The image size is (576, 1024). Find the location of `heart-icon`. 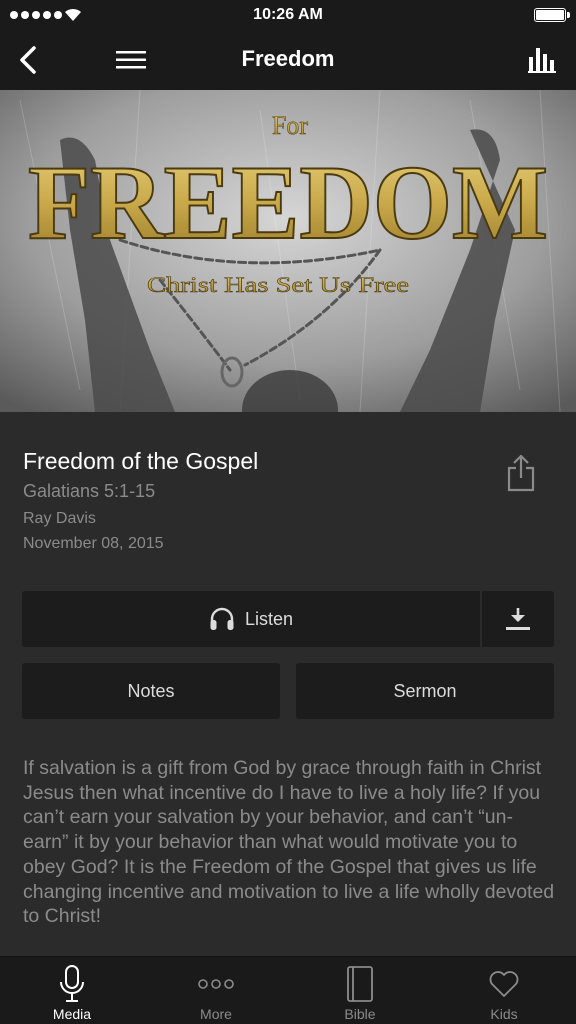

heart-icon is located at coordinates (504, 984).